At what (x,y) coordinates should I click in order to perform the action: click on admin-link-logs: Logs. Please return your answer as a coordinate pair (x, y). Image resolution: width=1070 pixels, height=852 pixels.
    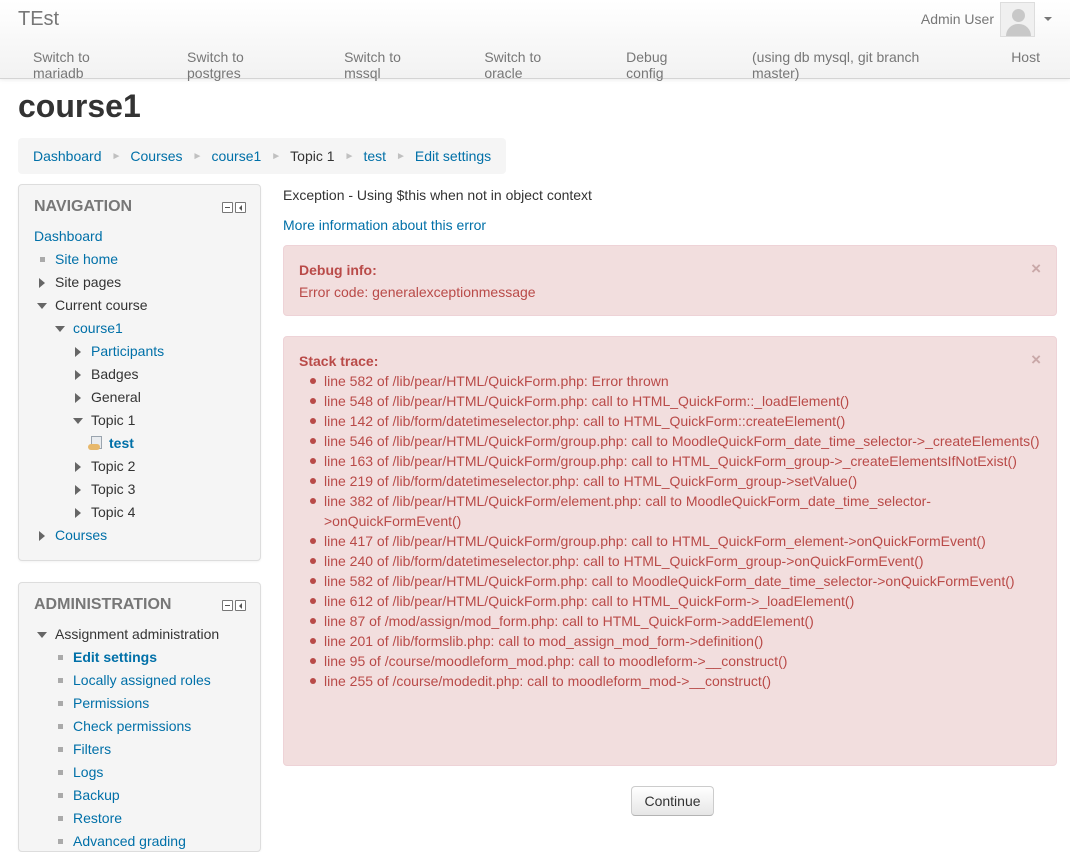
    Looking at the image, I should click on (88, 772).